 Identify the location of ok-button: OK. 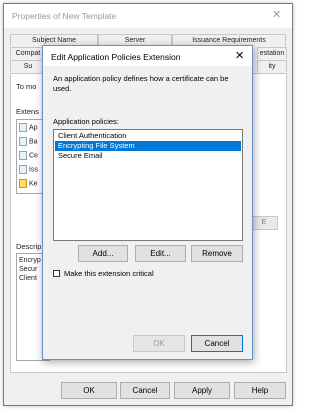
(89, 390).